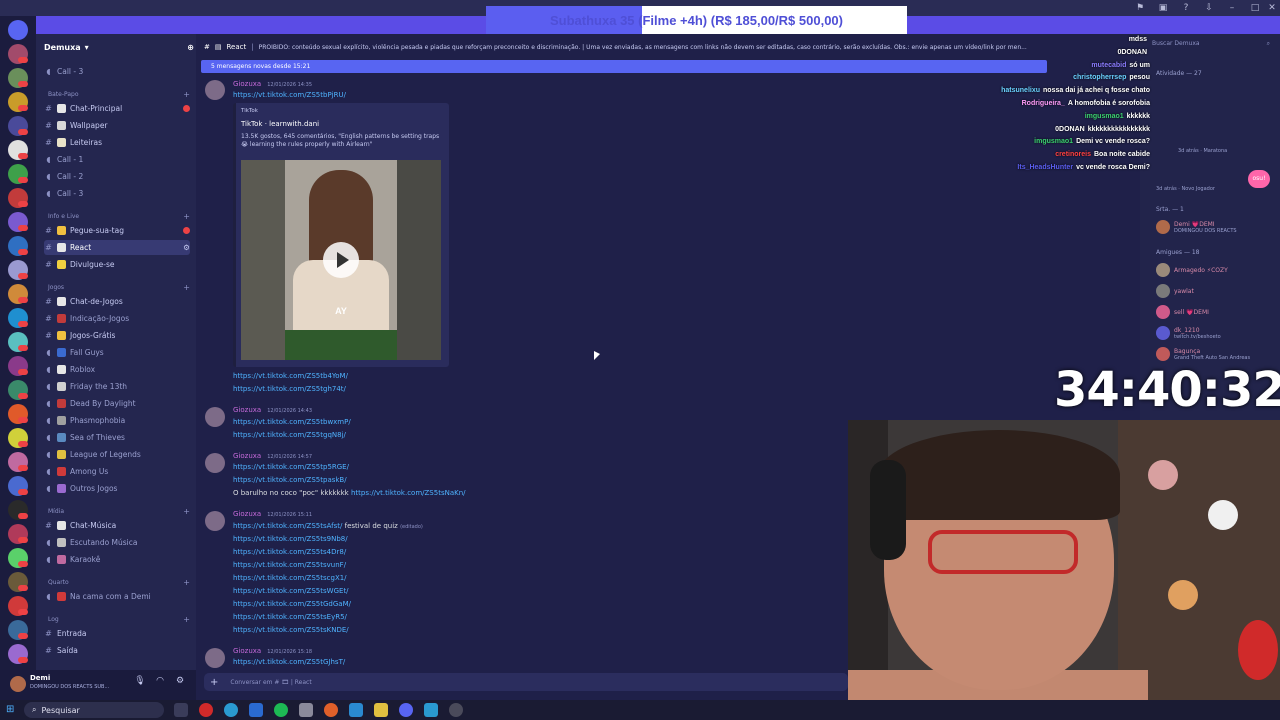 The image size is (1280, 720). Describe the element at coordinates (1215, 270) in the screenshot. I see `member-item: Armagedo ⚡COZY` at that location.